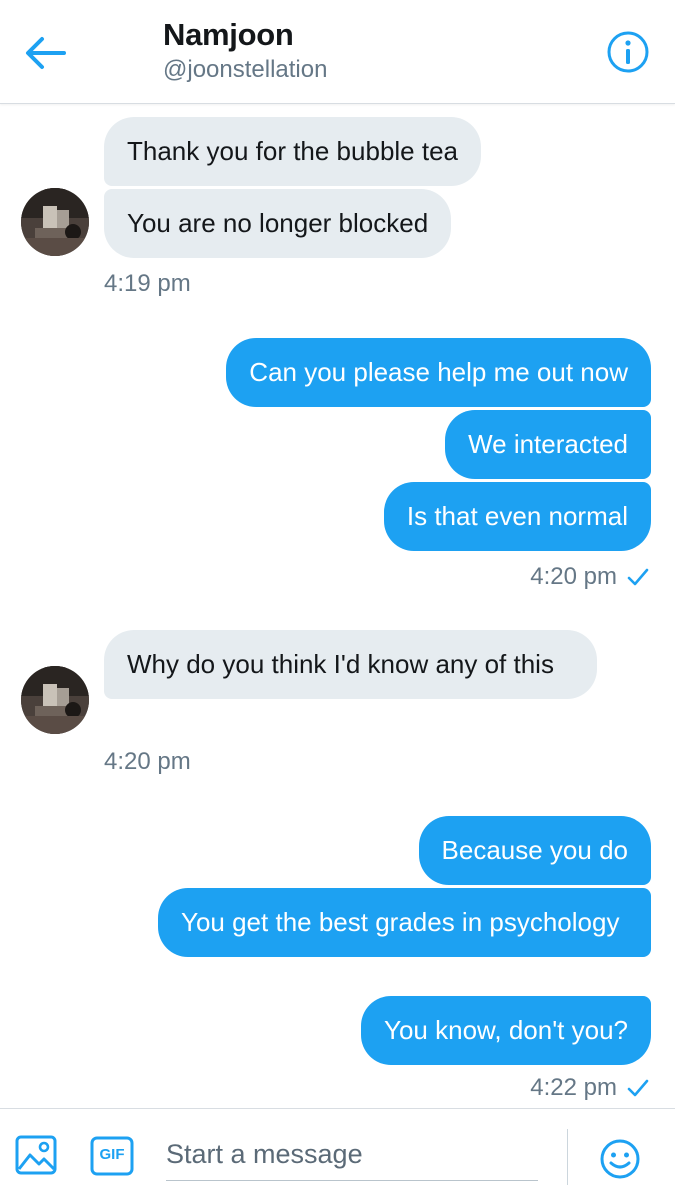  I want to click on received-message: Thank you for the bubble tea, so click(293, 151).